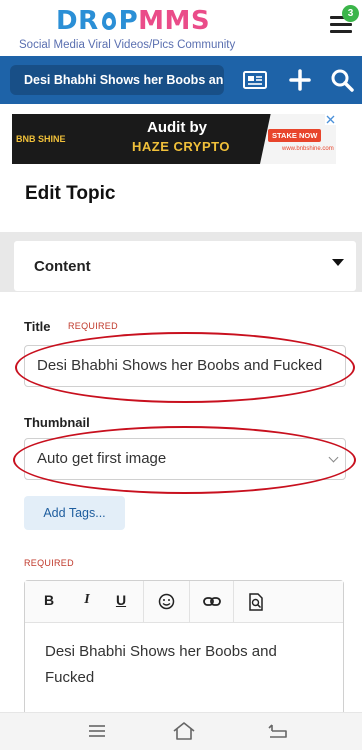 The image size is (362, 750). What do you see at coordinates (308, 149) in the screenshot?
I see `ad-site-url: www.bnbshine.com` at bounding box center [308, 149].